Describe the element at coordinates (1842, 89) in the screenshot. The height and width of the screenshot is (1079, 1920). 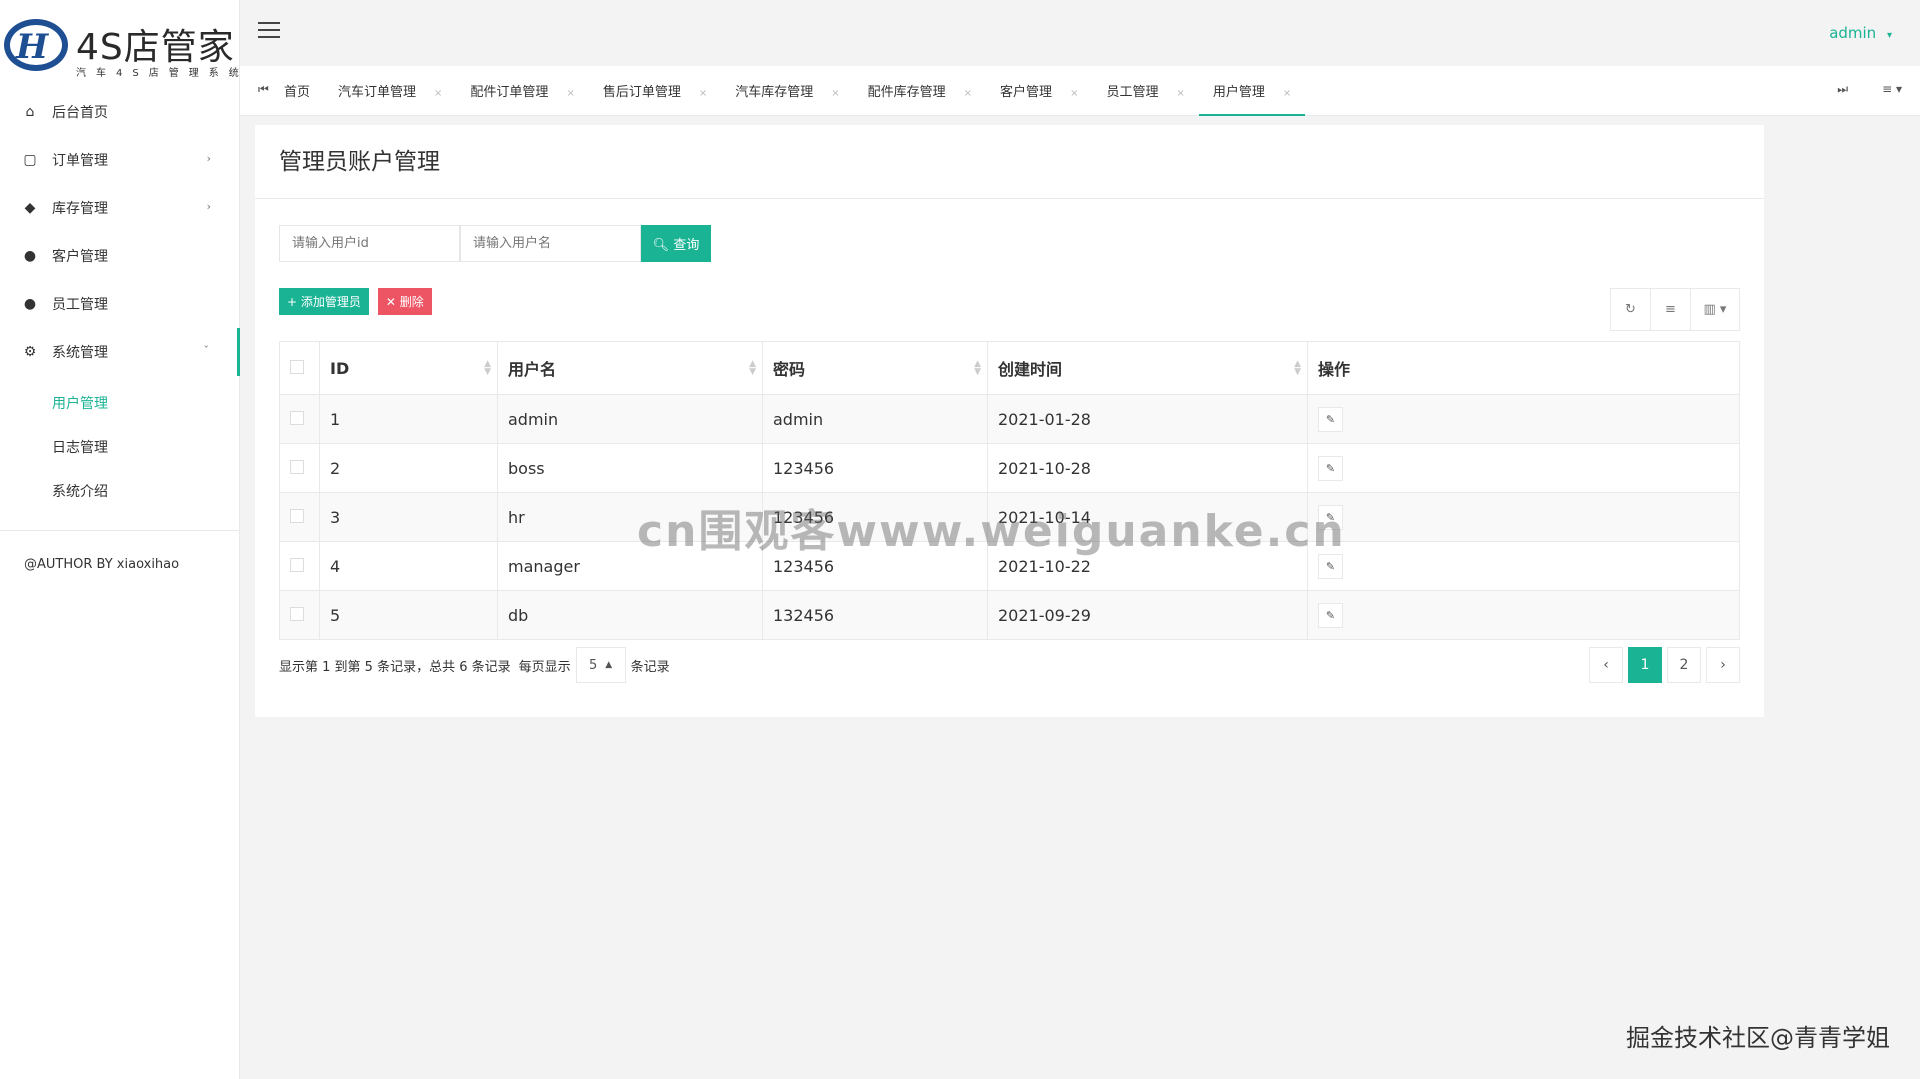
I see `tabs-scroll-right-icon: ⏭` at that location.